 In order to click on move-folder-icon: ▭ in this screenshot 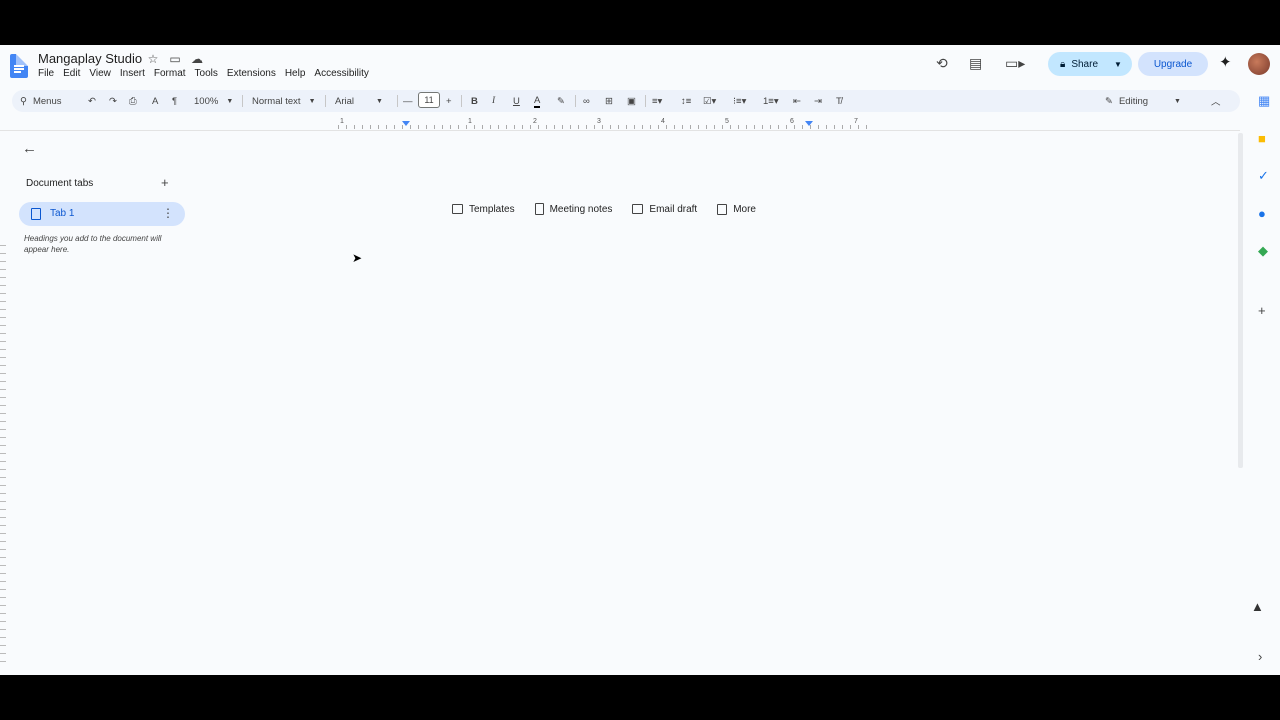, I will do `click(175, 59)`.